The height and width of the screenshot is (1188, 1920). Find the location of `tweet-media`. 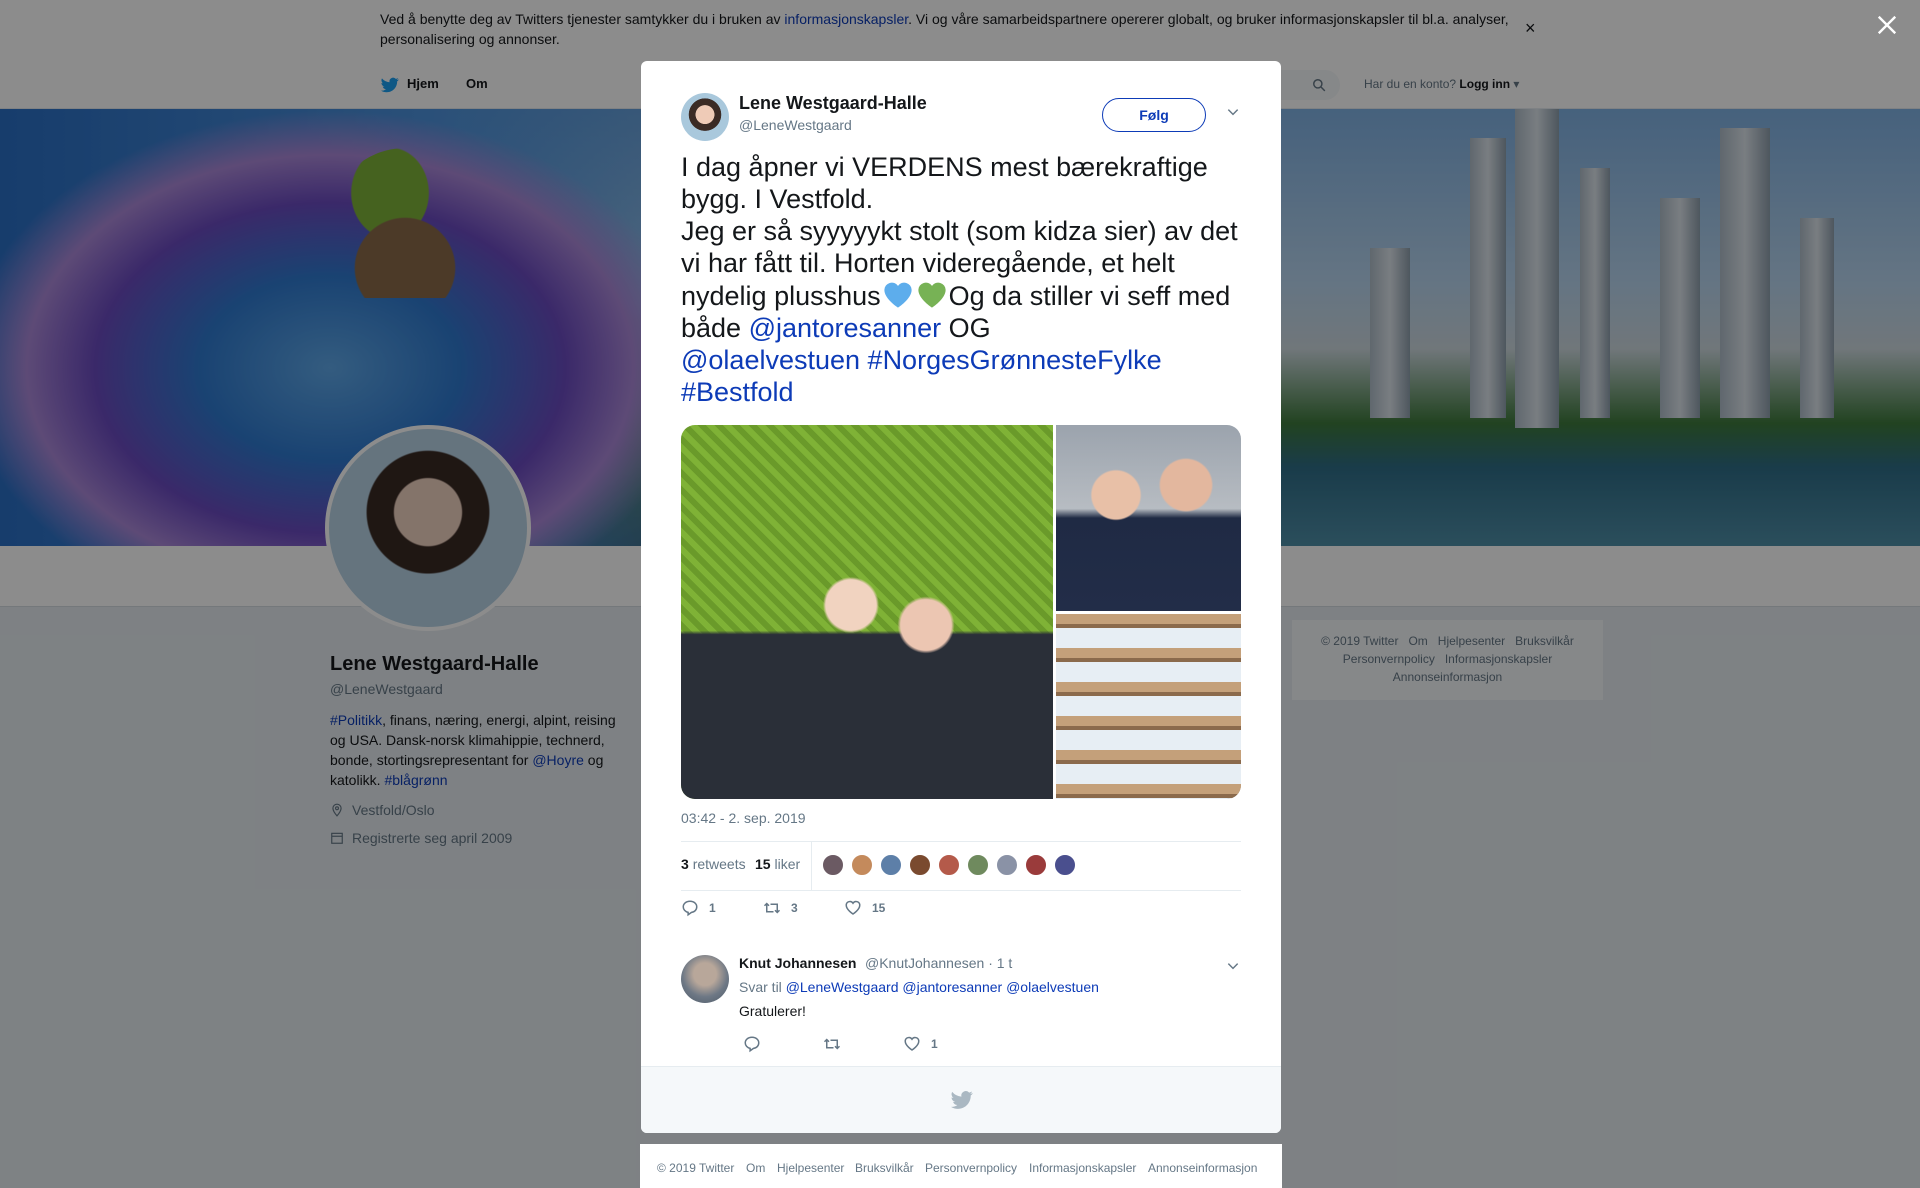

tweet-media is located at coordinates (961, 612).